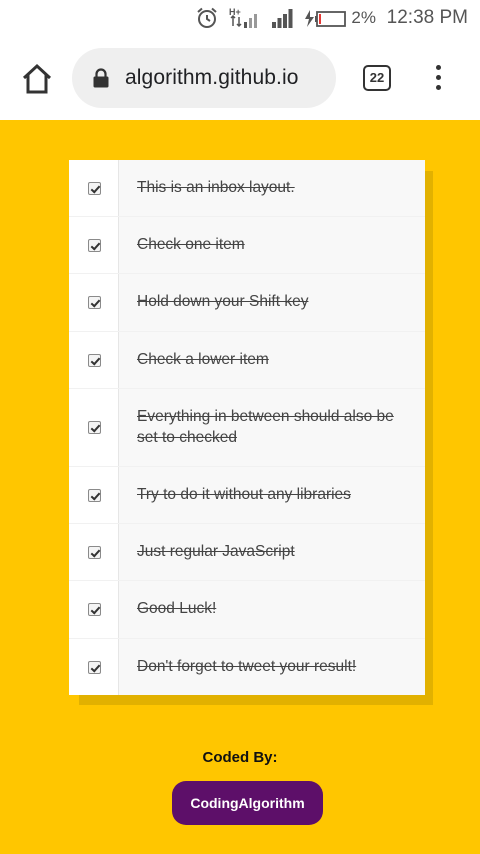  I want to click on item-label: Check one item, so click(191, 244).